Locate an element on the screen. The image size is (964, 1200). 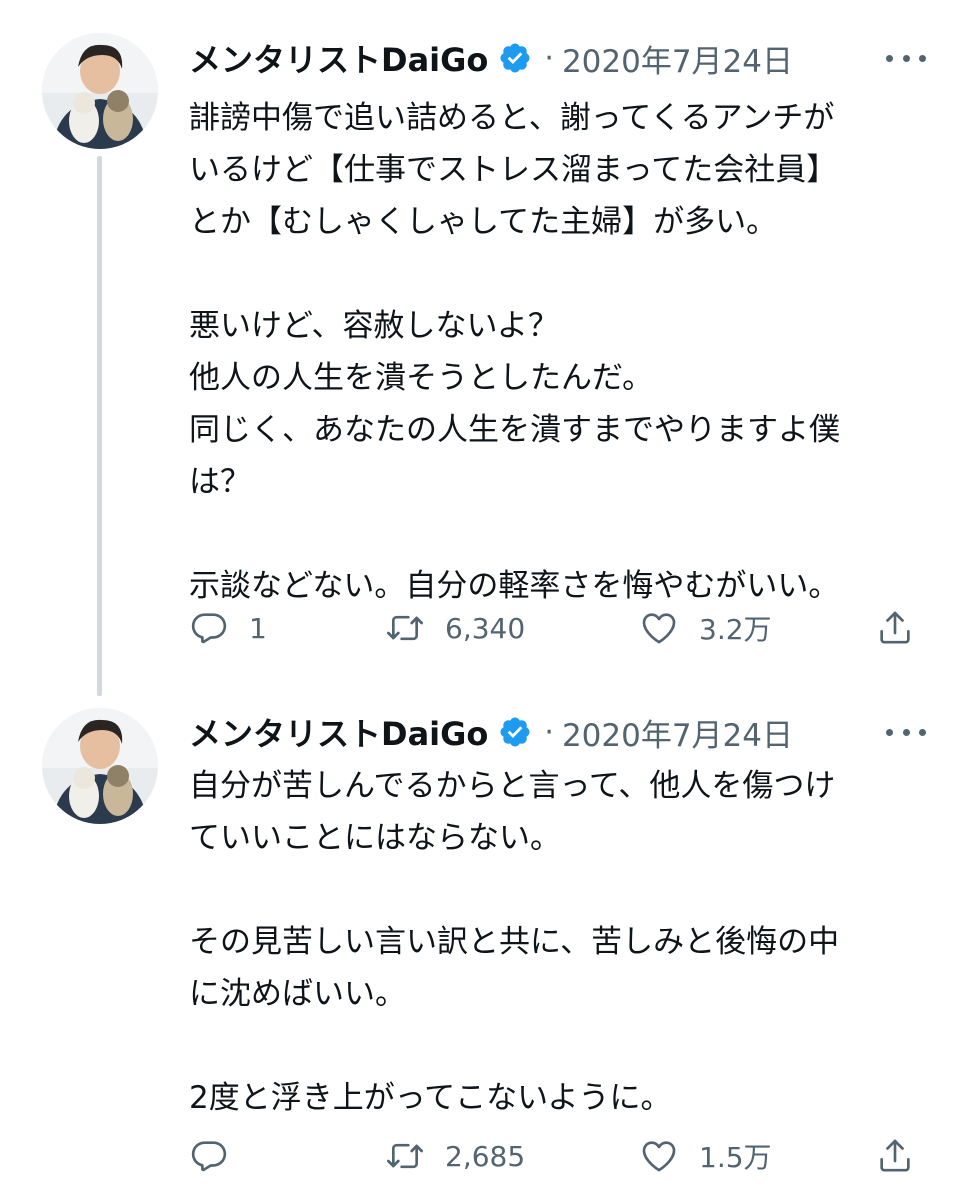
like-button: 3.2万 is located at coordinates (705, 628).